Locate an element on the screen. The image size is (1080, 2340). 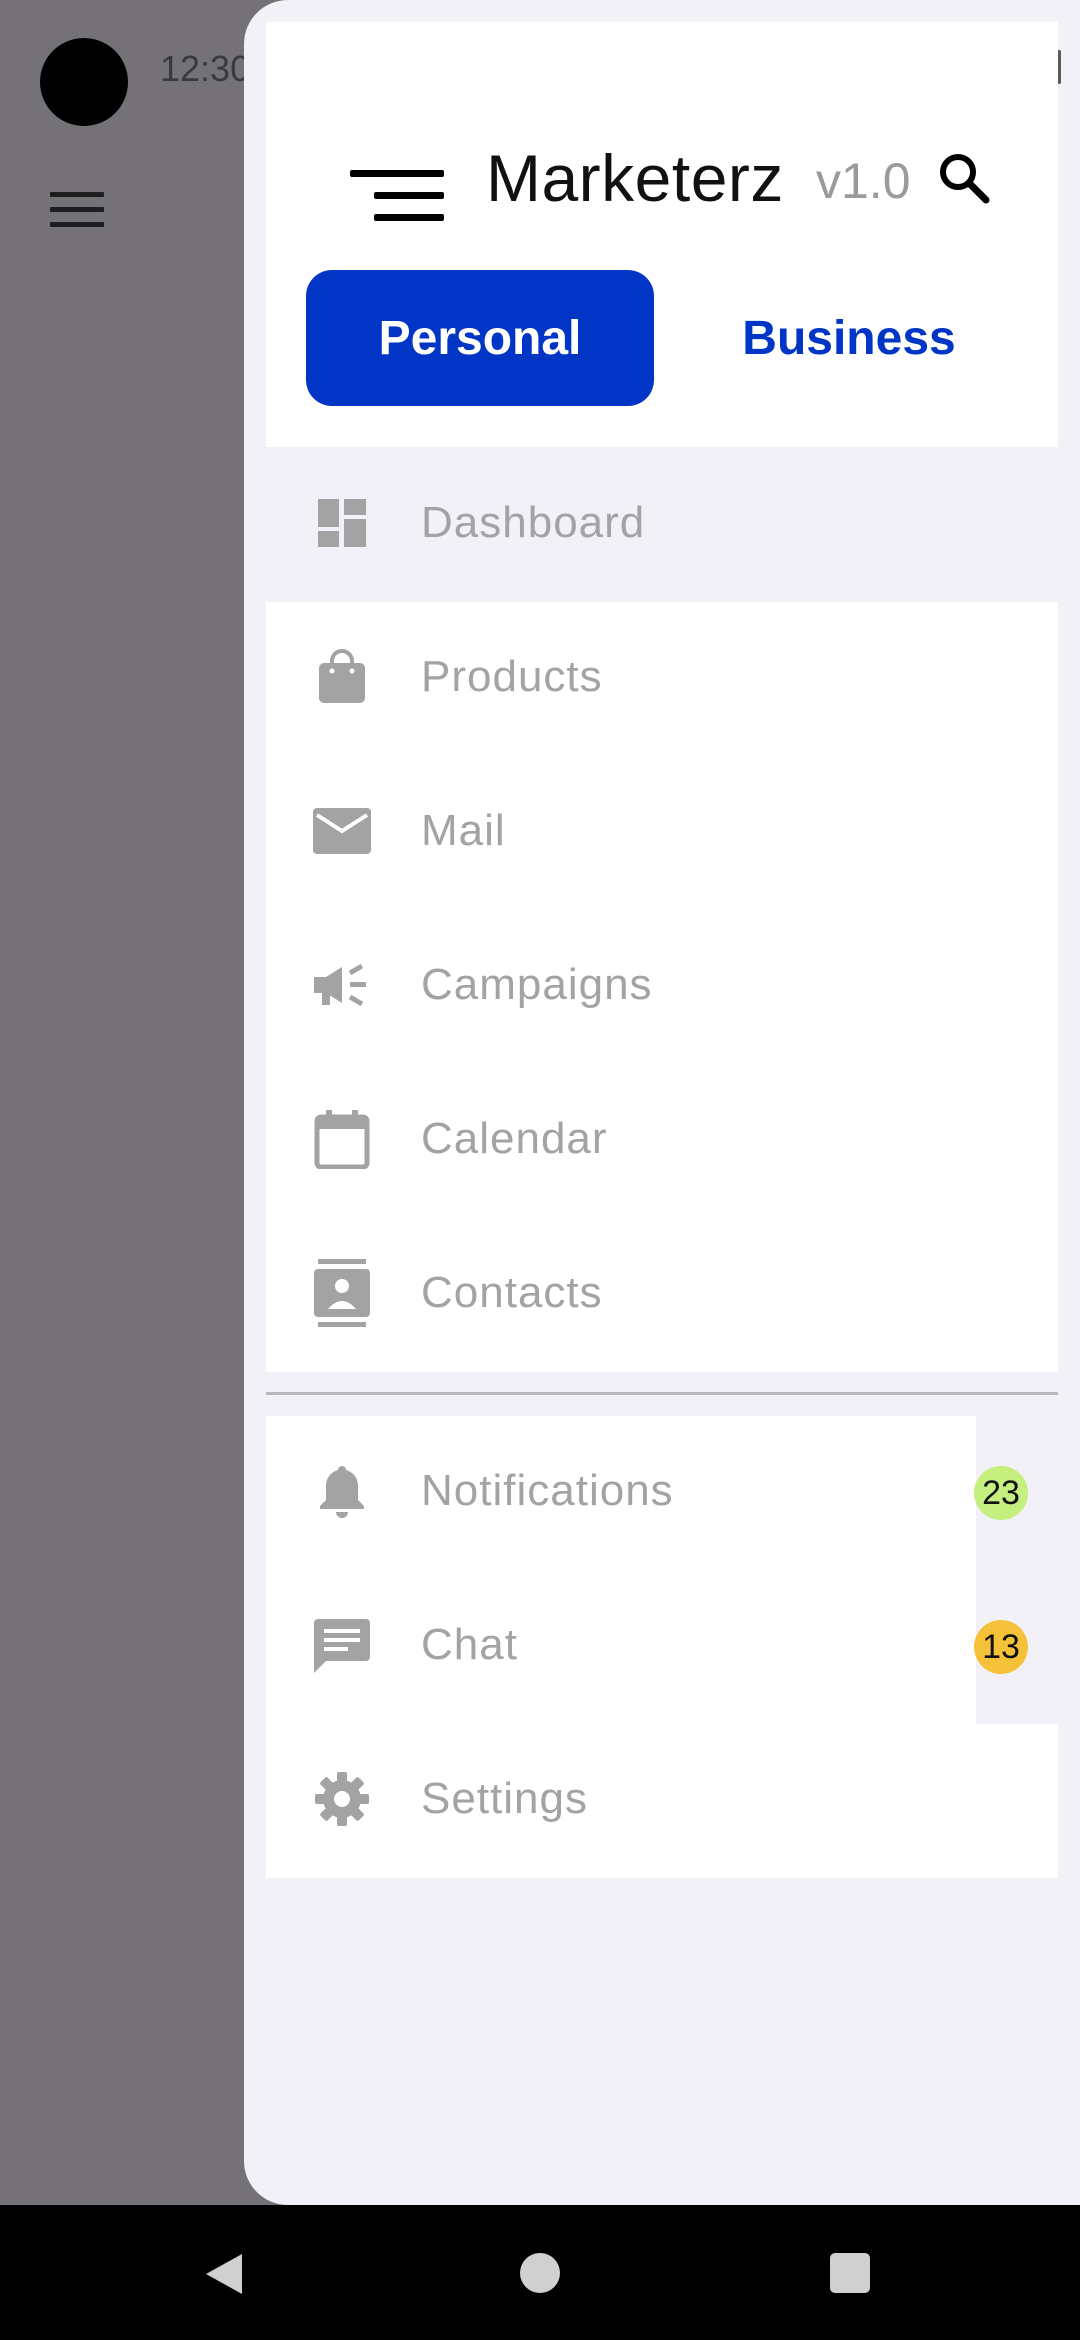
nav-item-settings: Settings is located at coordinates (662, 1799).